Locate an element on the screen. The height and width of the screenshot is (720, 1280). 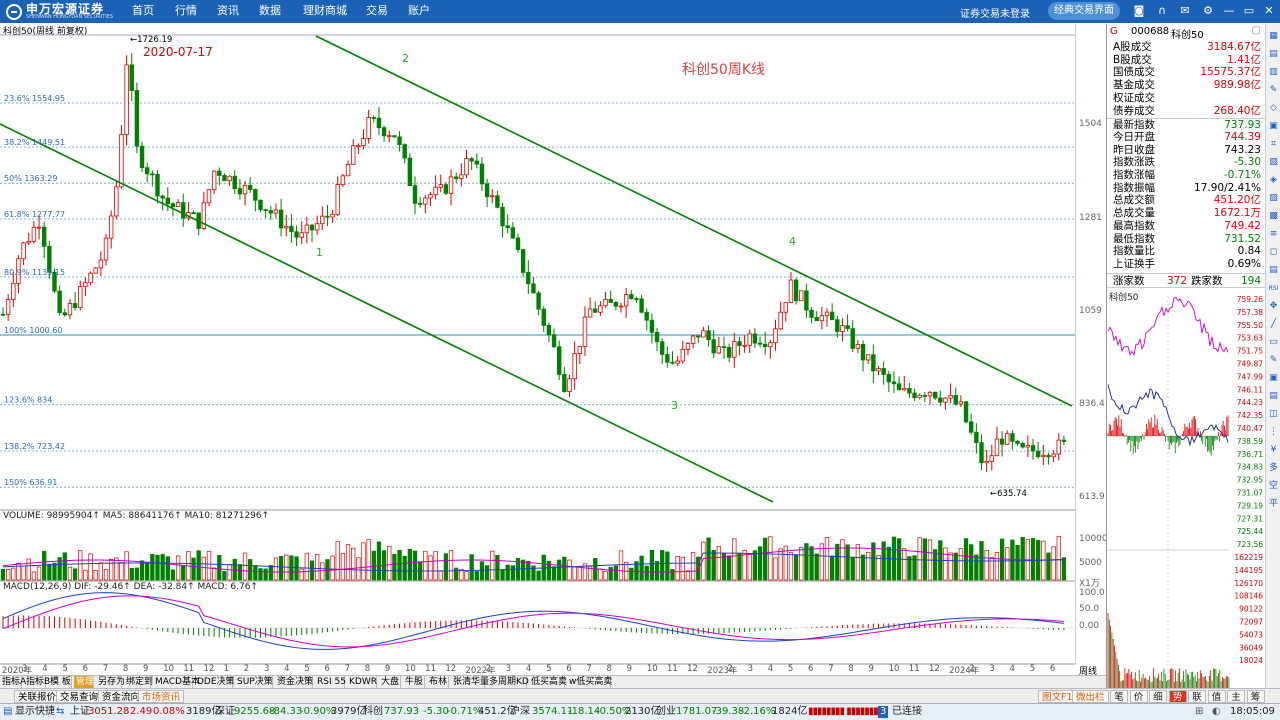
login-status: 证券交易未登录 is located at coordinates (995, 12).